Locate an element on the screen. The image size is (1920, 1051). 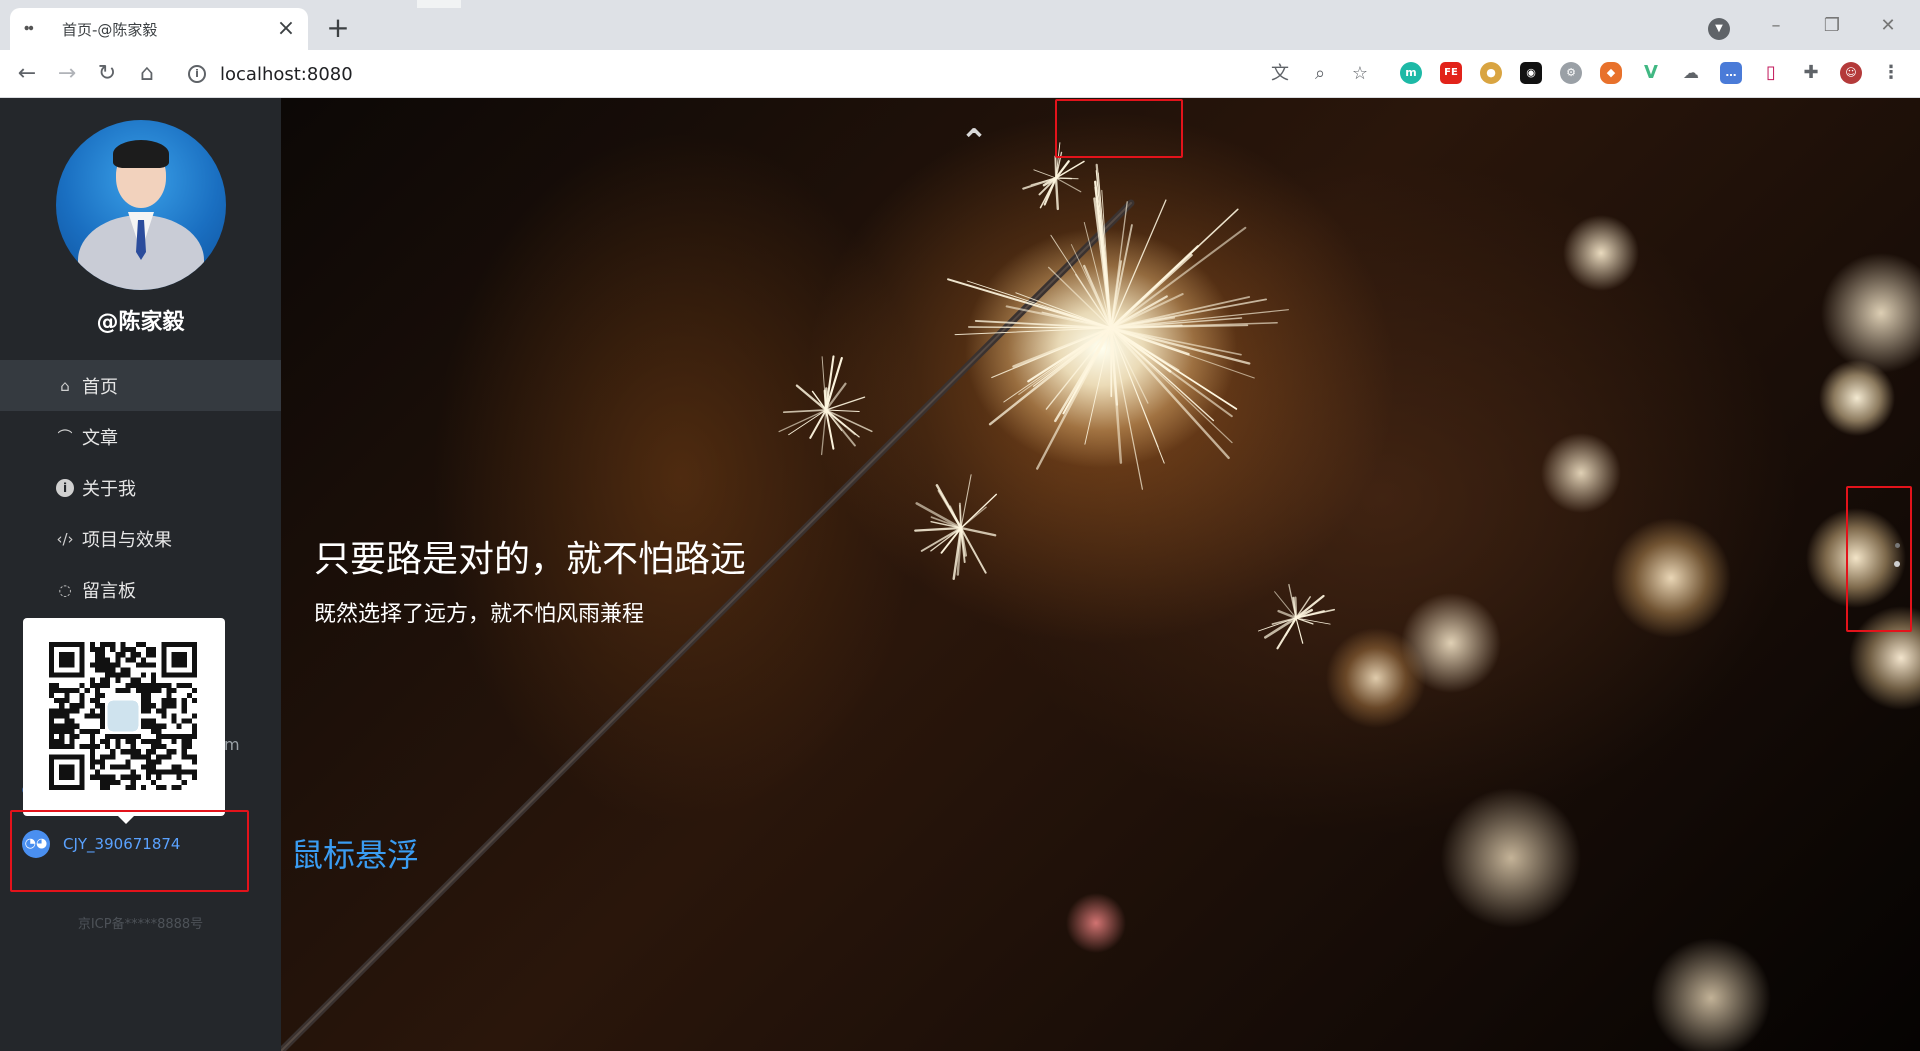
zoom-icon: ⌕ is located at coordinates (1320, 74).